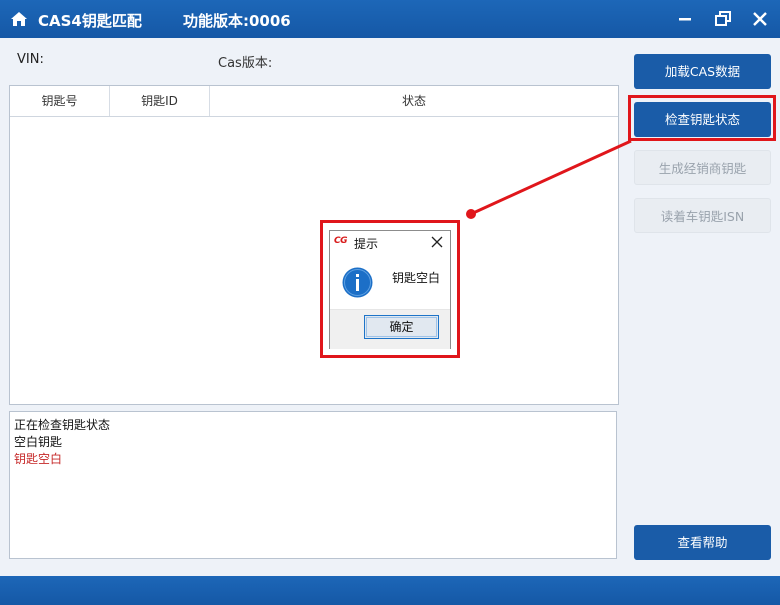 The image size is (780, 605). What do you see at coordinates (366, 244) in the screenshot?
I see `dialog-title: 提示` at bounding box center [366, 244].